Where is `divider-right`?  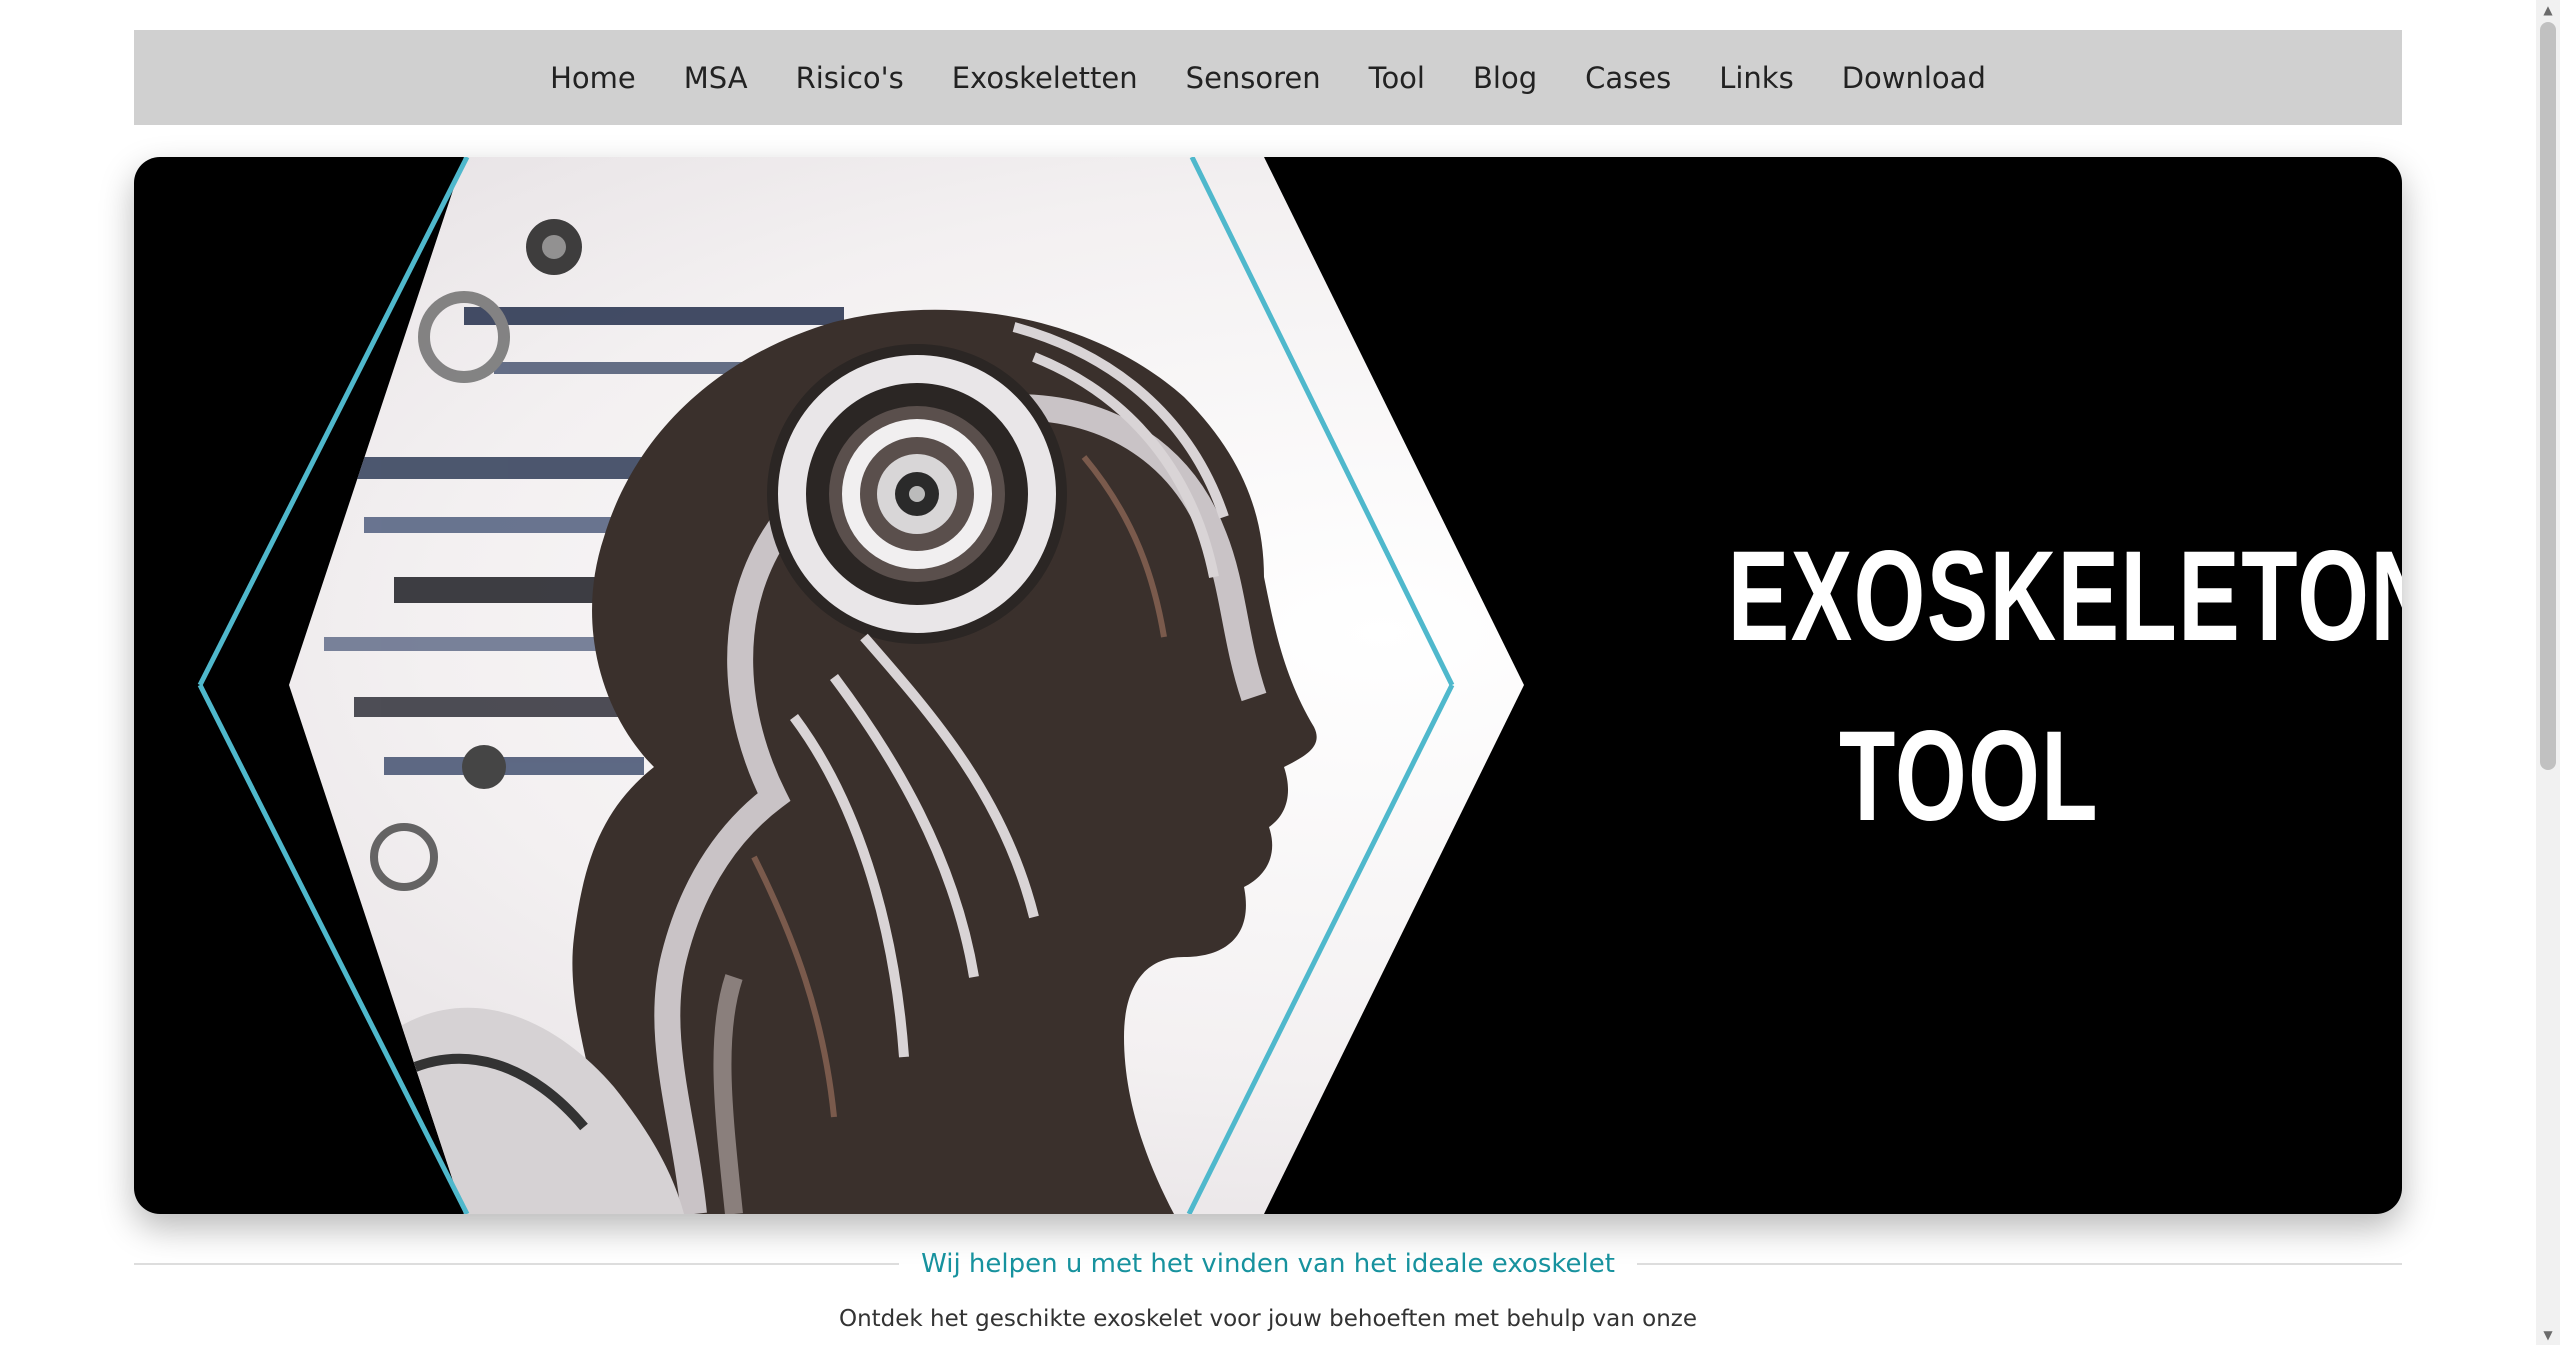
divider-right is located at coordinates (2019, 1264).